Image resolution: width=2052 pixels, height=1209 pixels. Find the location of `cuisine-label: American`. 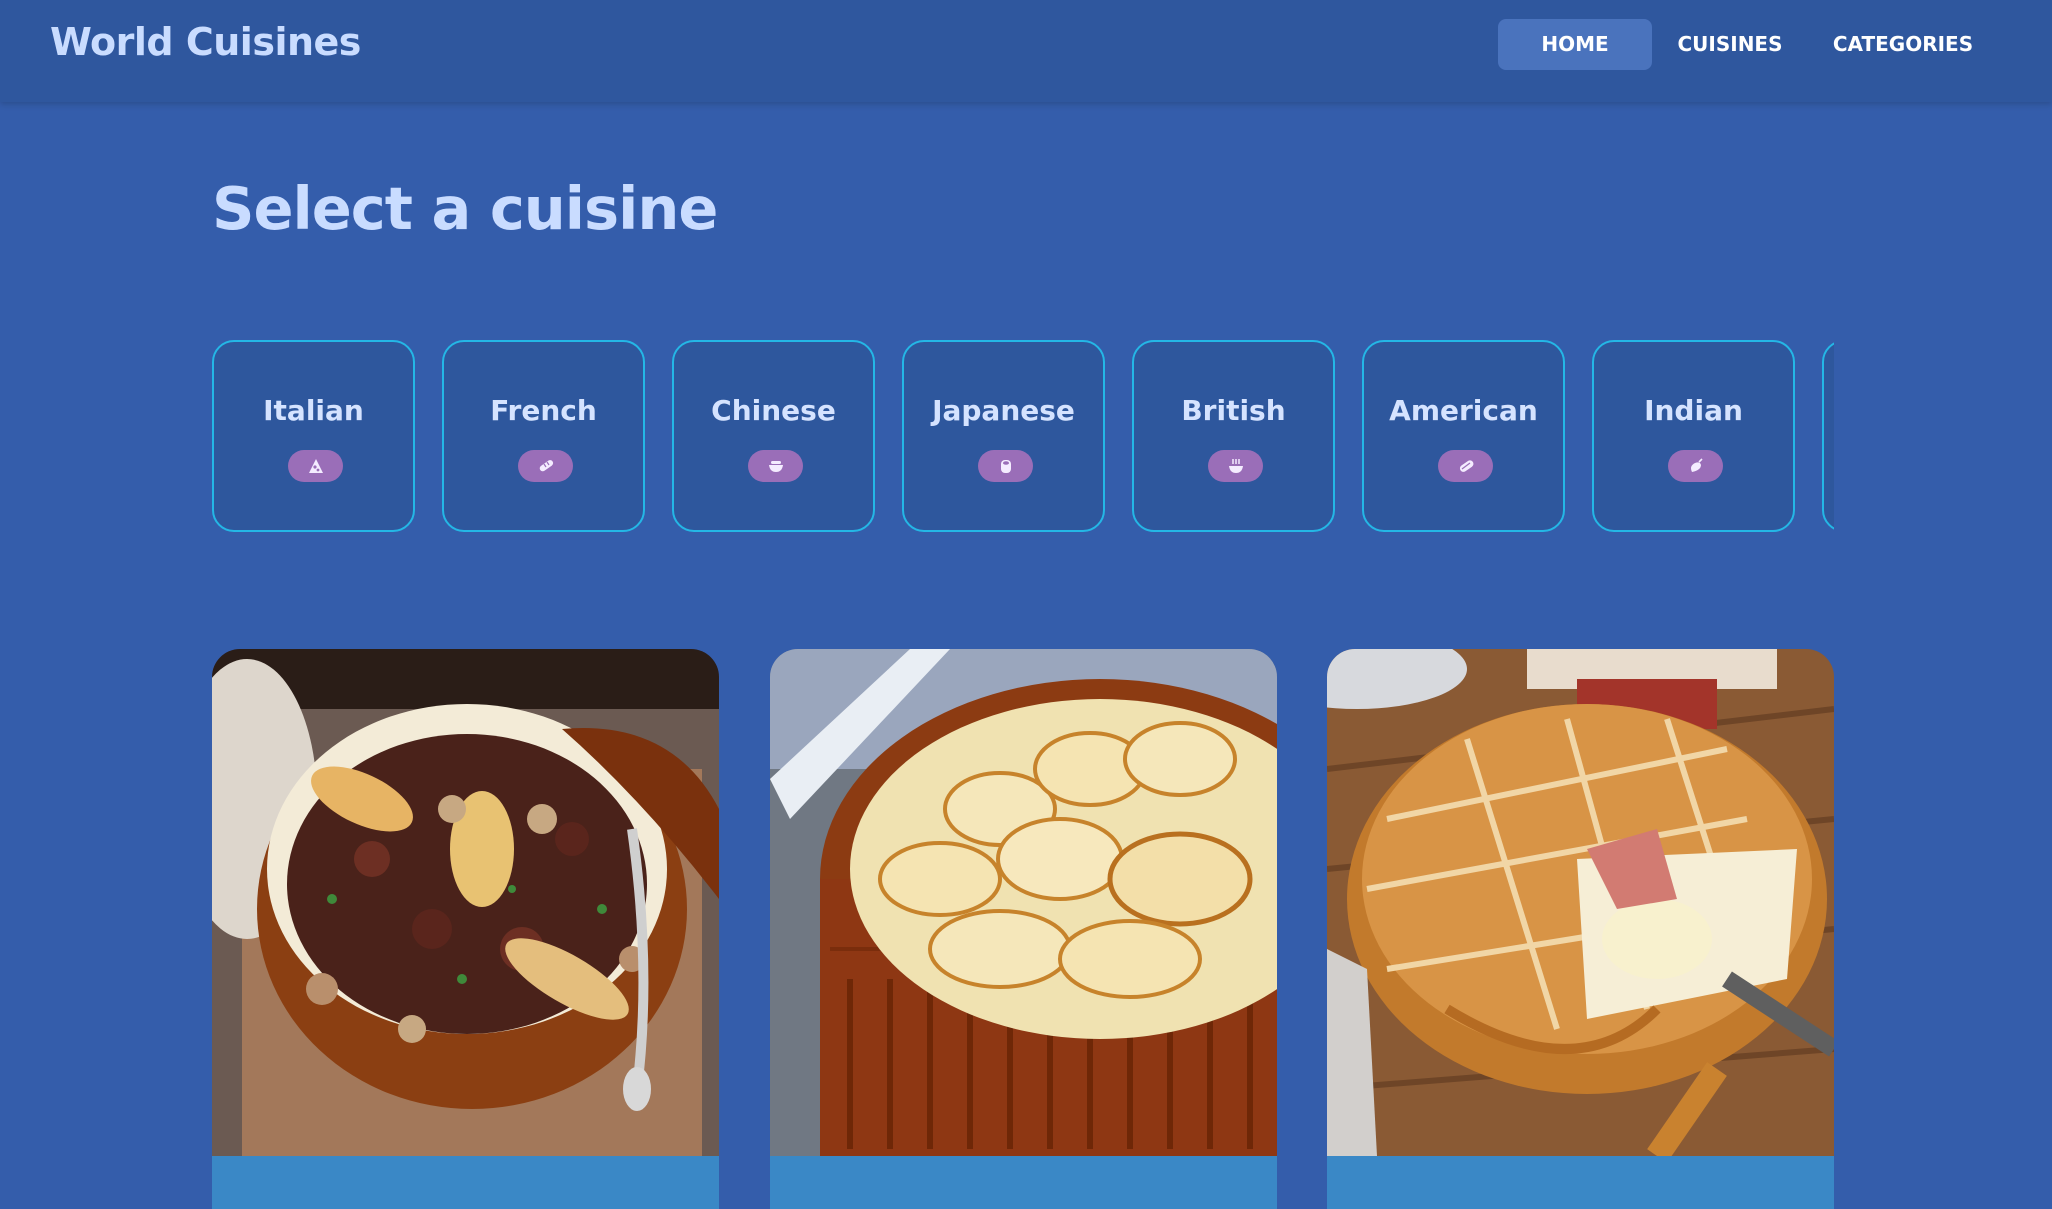

cuisine-label: American is located at coordinates (1463, 410).